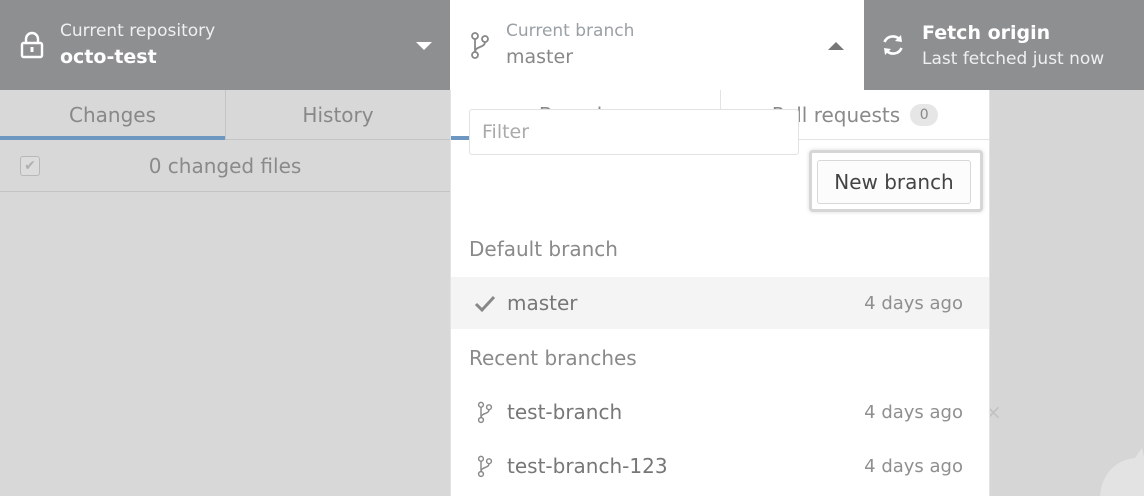  Describe the element at coordinates (836, 46) in the screenshot. I see `chevron-up-icon` at that location.